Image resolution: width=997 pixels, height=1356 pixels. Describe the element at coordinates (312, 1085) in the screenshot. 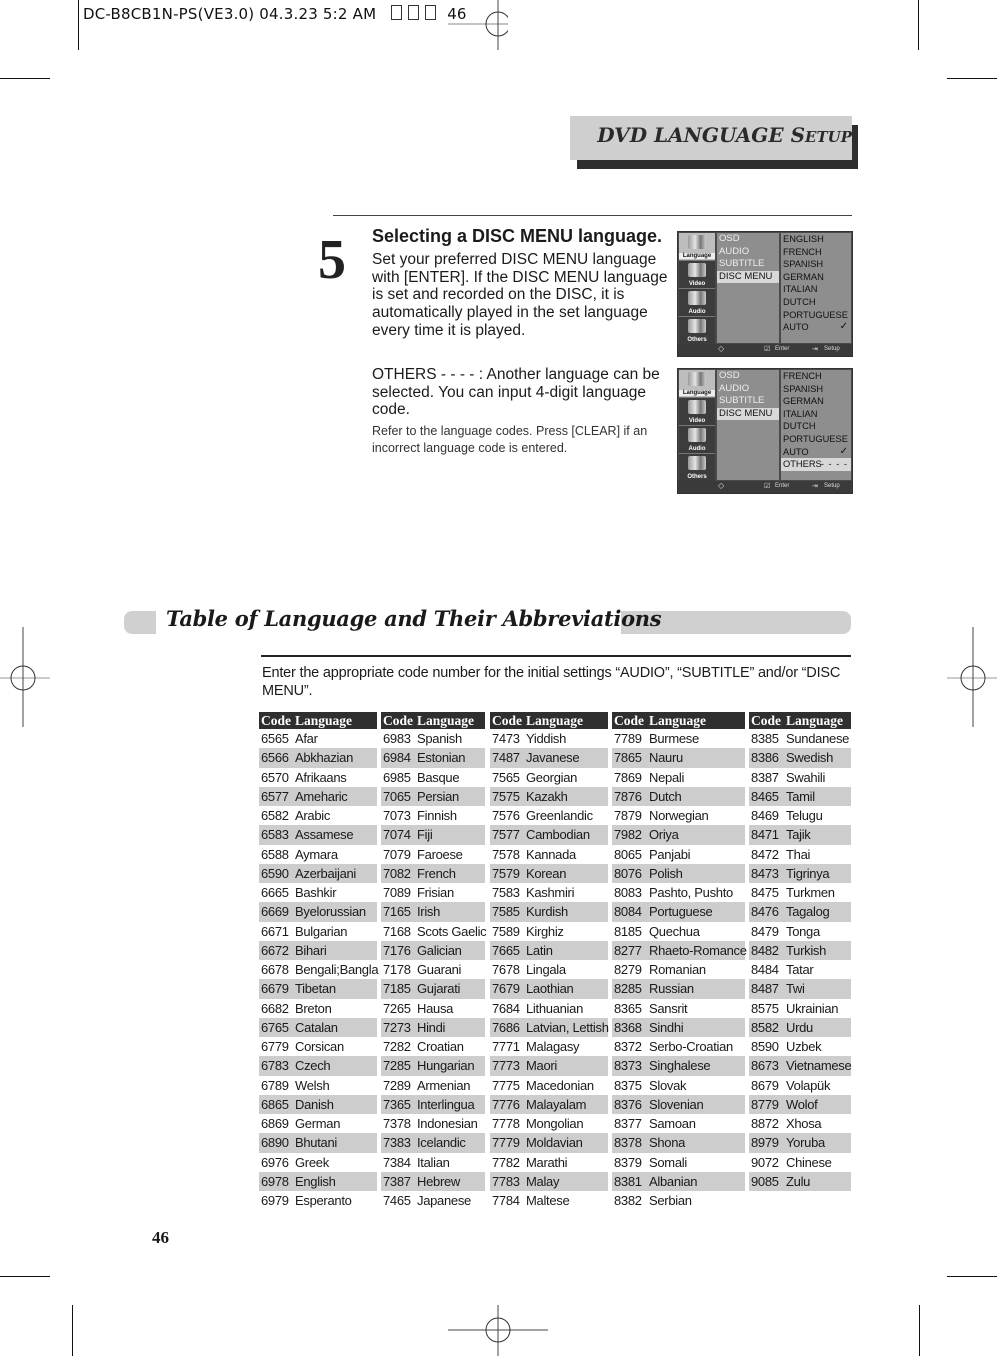

I see `language-name: Welsh` at that location.